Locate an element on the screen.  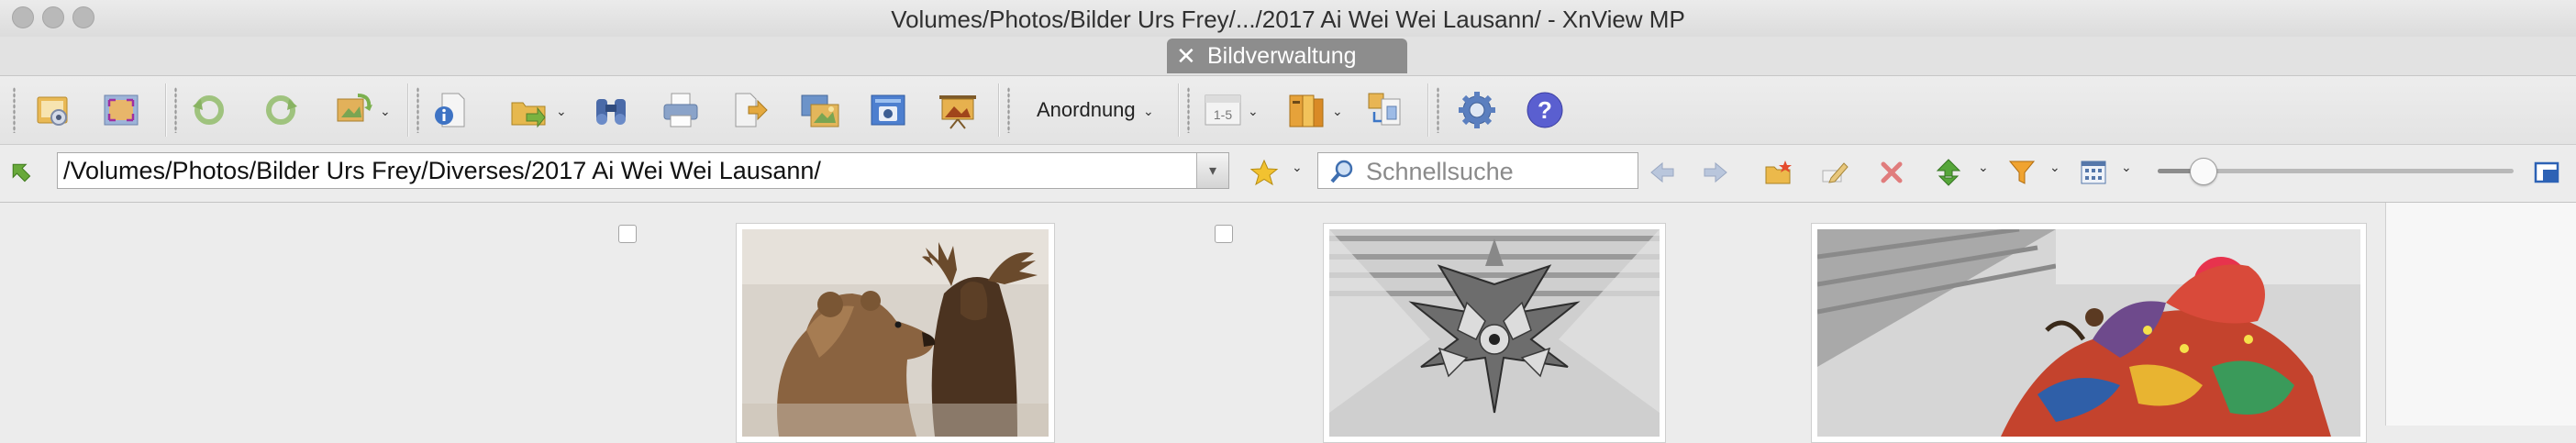
sync-icon is located at coordinates (1948, 172).